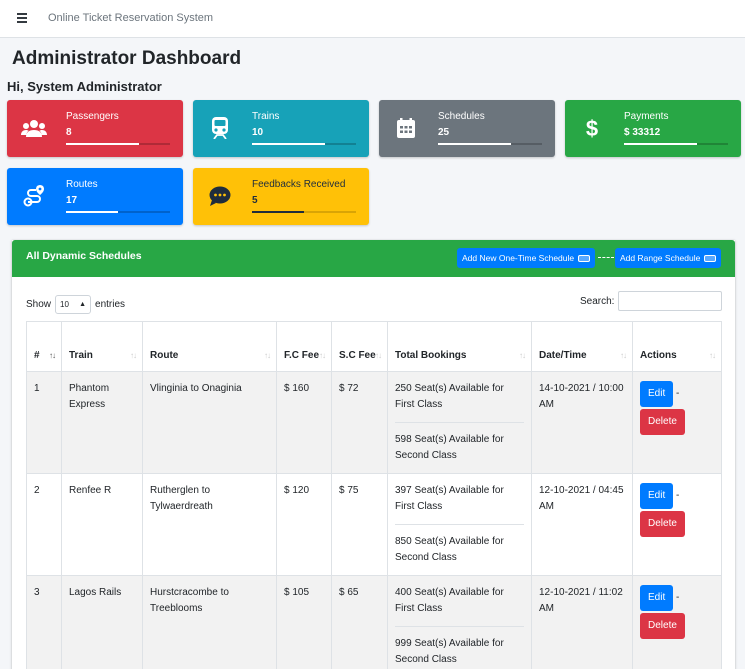  What do you see at coordinates (83, 304) in the screenshot?
I see `select-arrows-icon: ▲︎` at bounding box center [83, 304].